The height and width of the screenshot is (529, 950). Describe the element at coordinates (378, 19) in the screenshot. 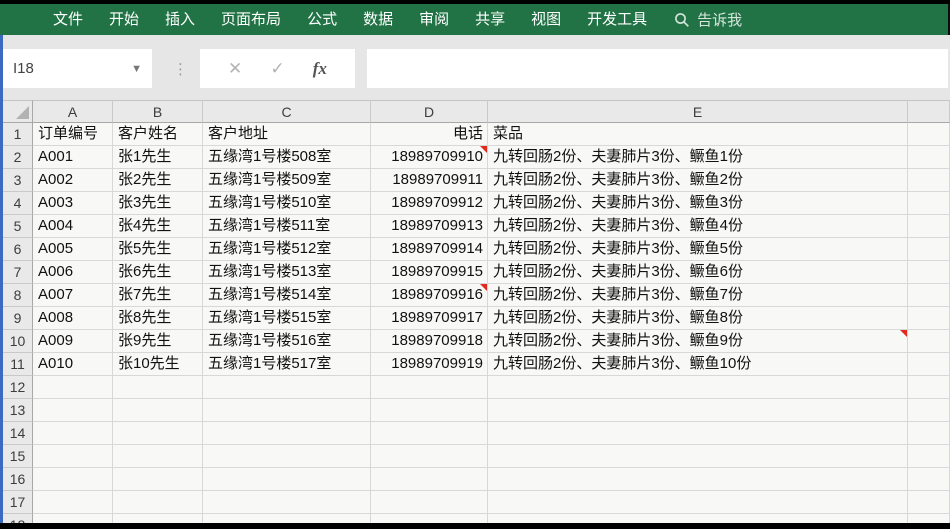

I see `ribbon-tab-data: 数据` at that location.